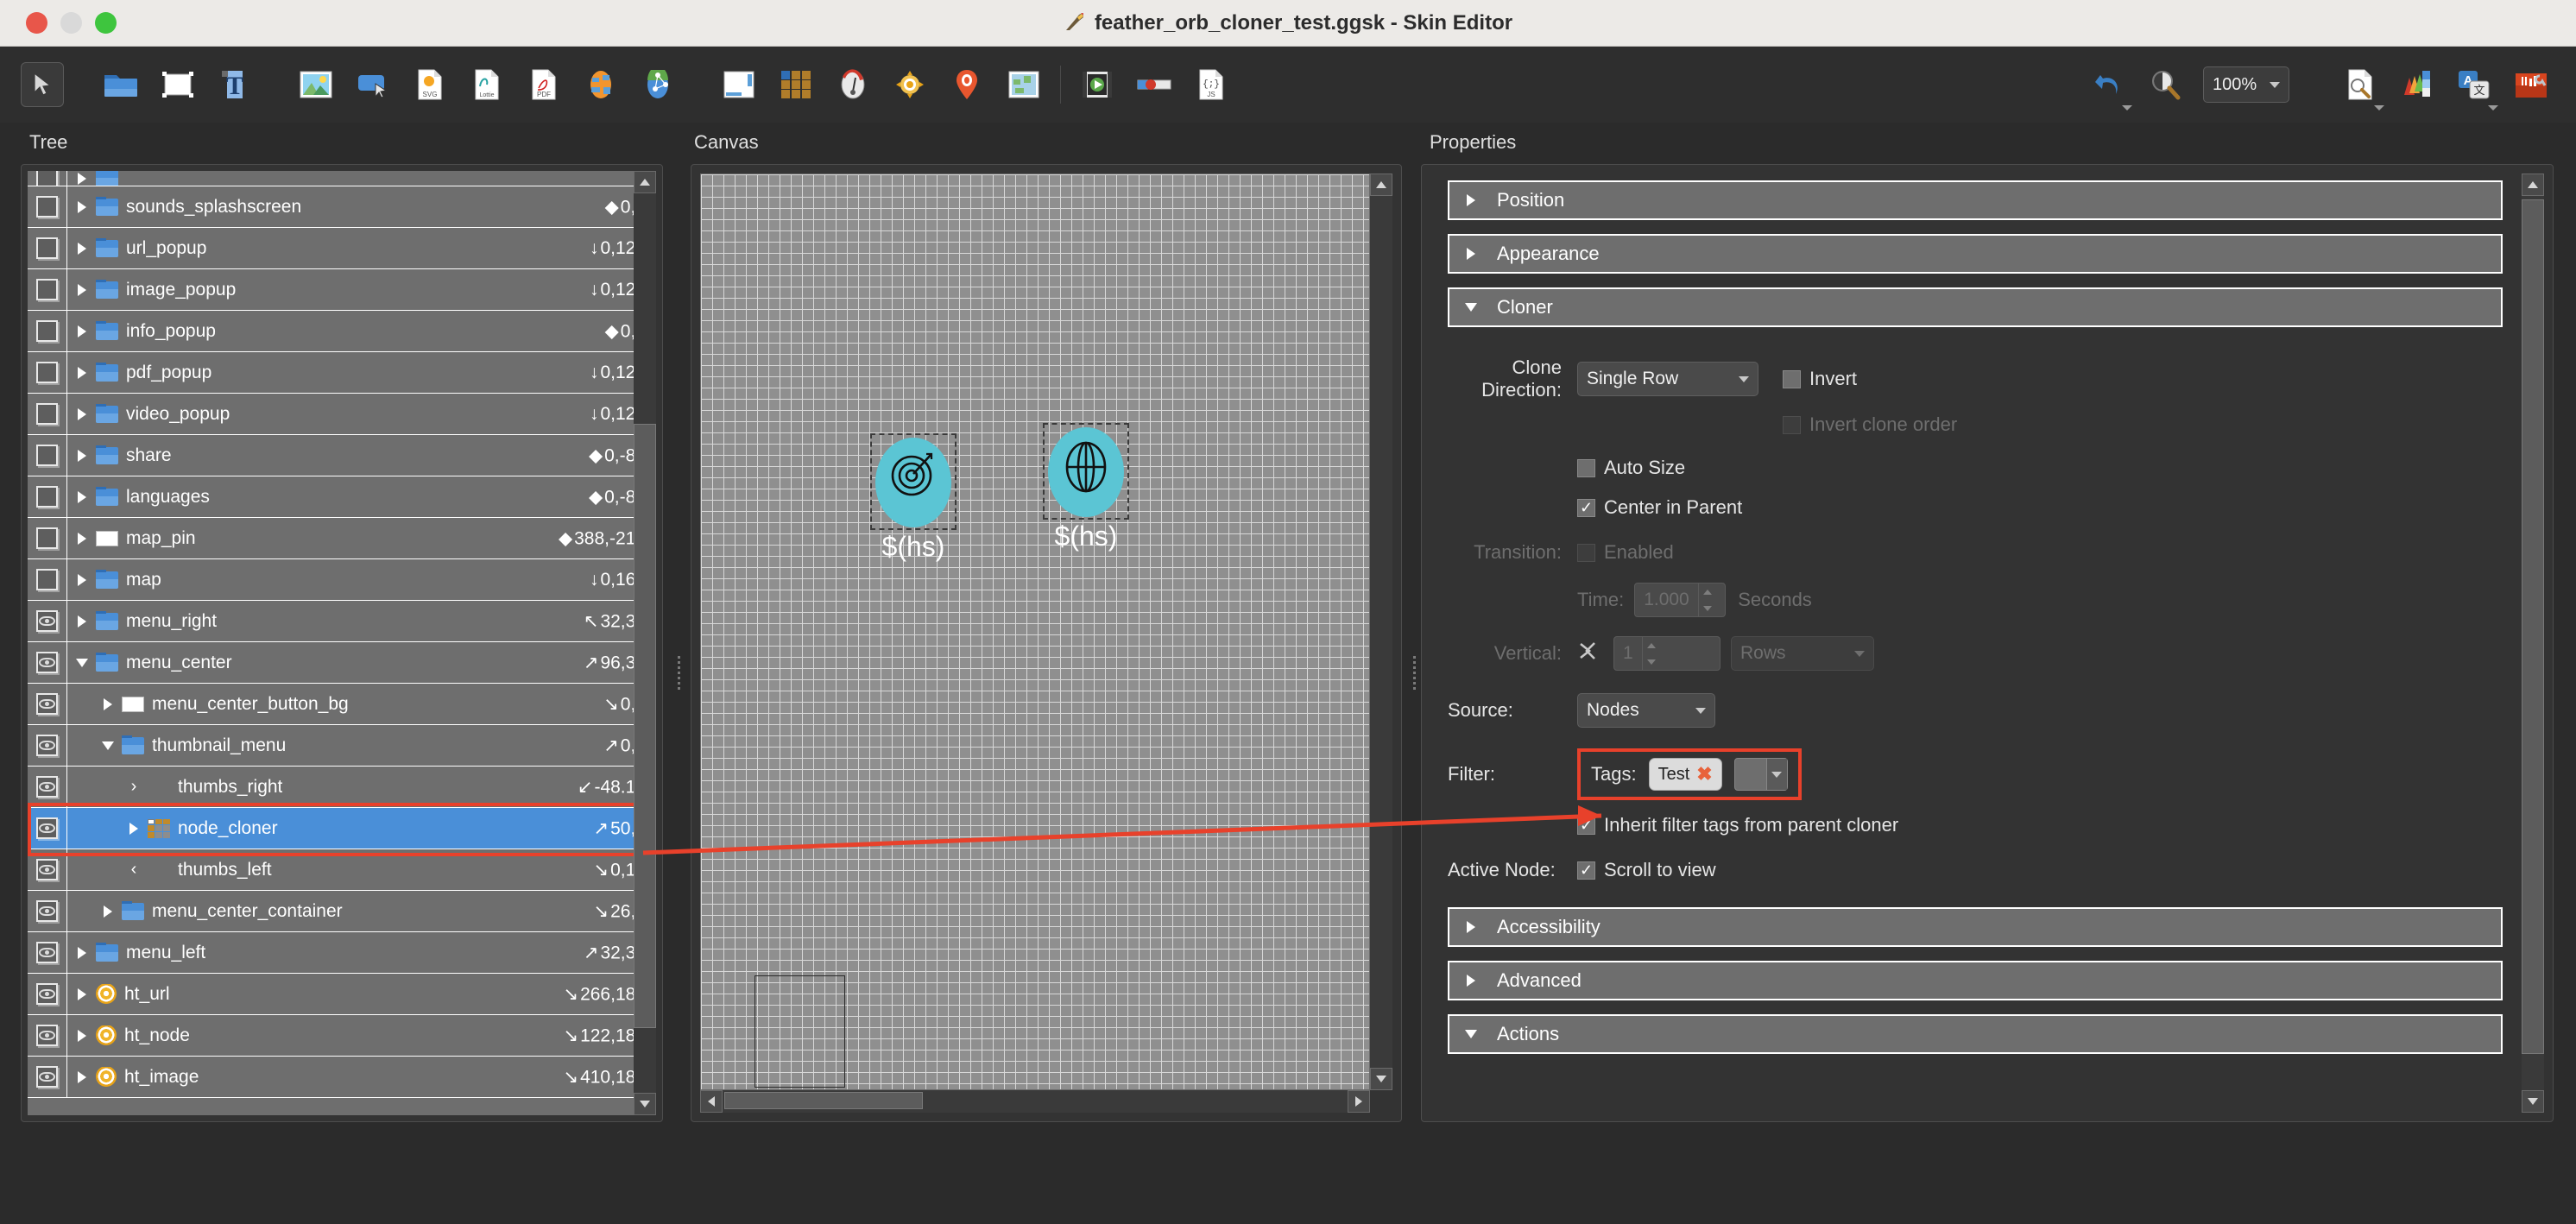 The height and width of the screenshot is (1224, 2576). What do you see at coordinates (342, 538) in the screenshot?
I see `tree-row: map_pin ◆388,-213` at bounding box center [342, 538].